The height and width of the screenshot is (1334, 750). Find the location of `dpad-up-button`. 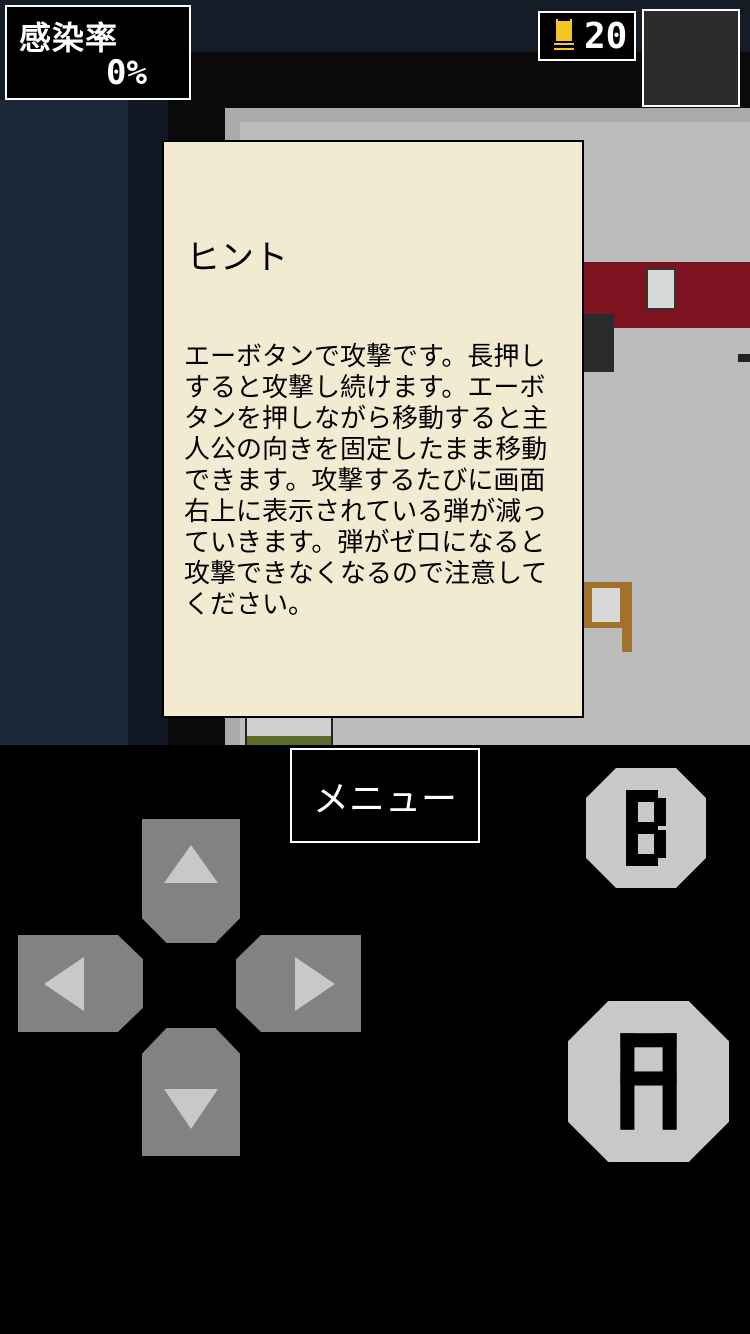

dpad-up-button is located at coordinates (191, 881).